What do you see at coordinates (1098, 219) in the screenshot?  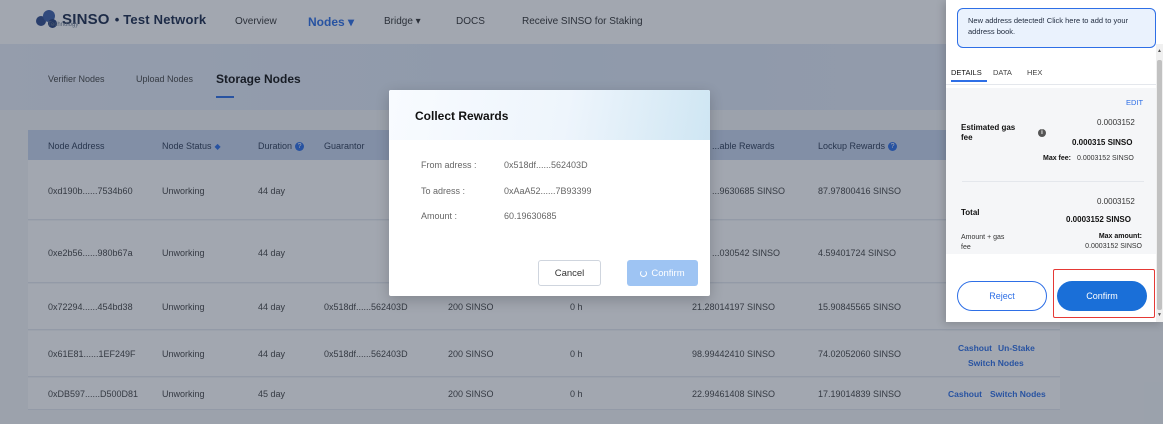 I see `total-sinso: 0.0003152 SINSO` at bounding box center [1098, 219].